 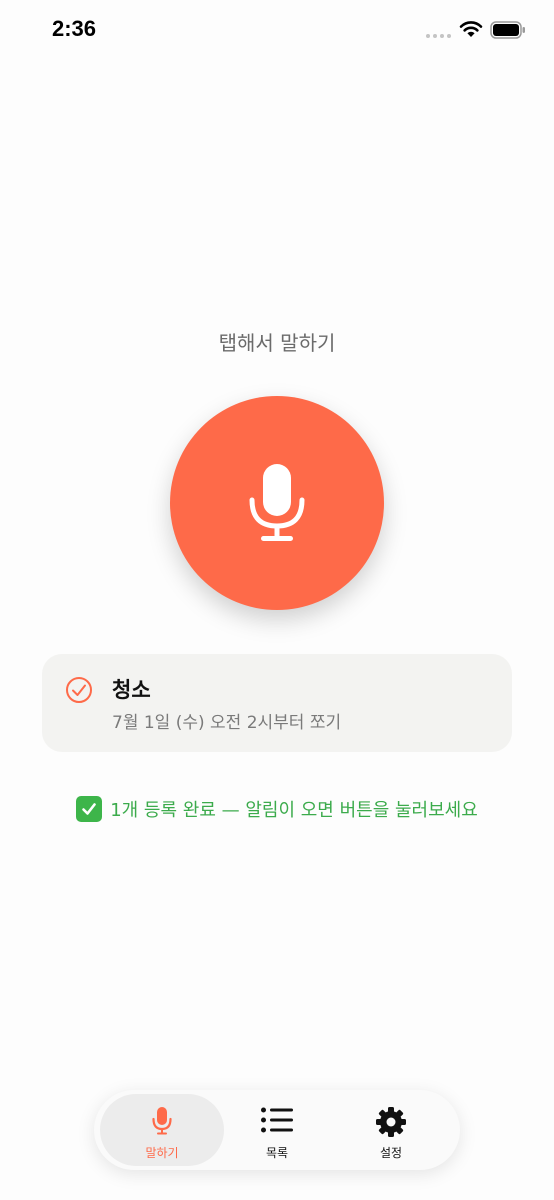 I want to click on status-message: 1개 등록 완료 — 알림이 오면 버튼을 눌러보세요, so click(x=277, y=809).